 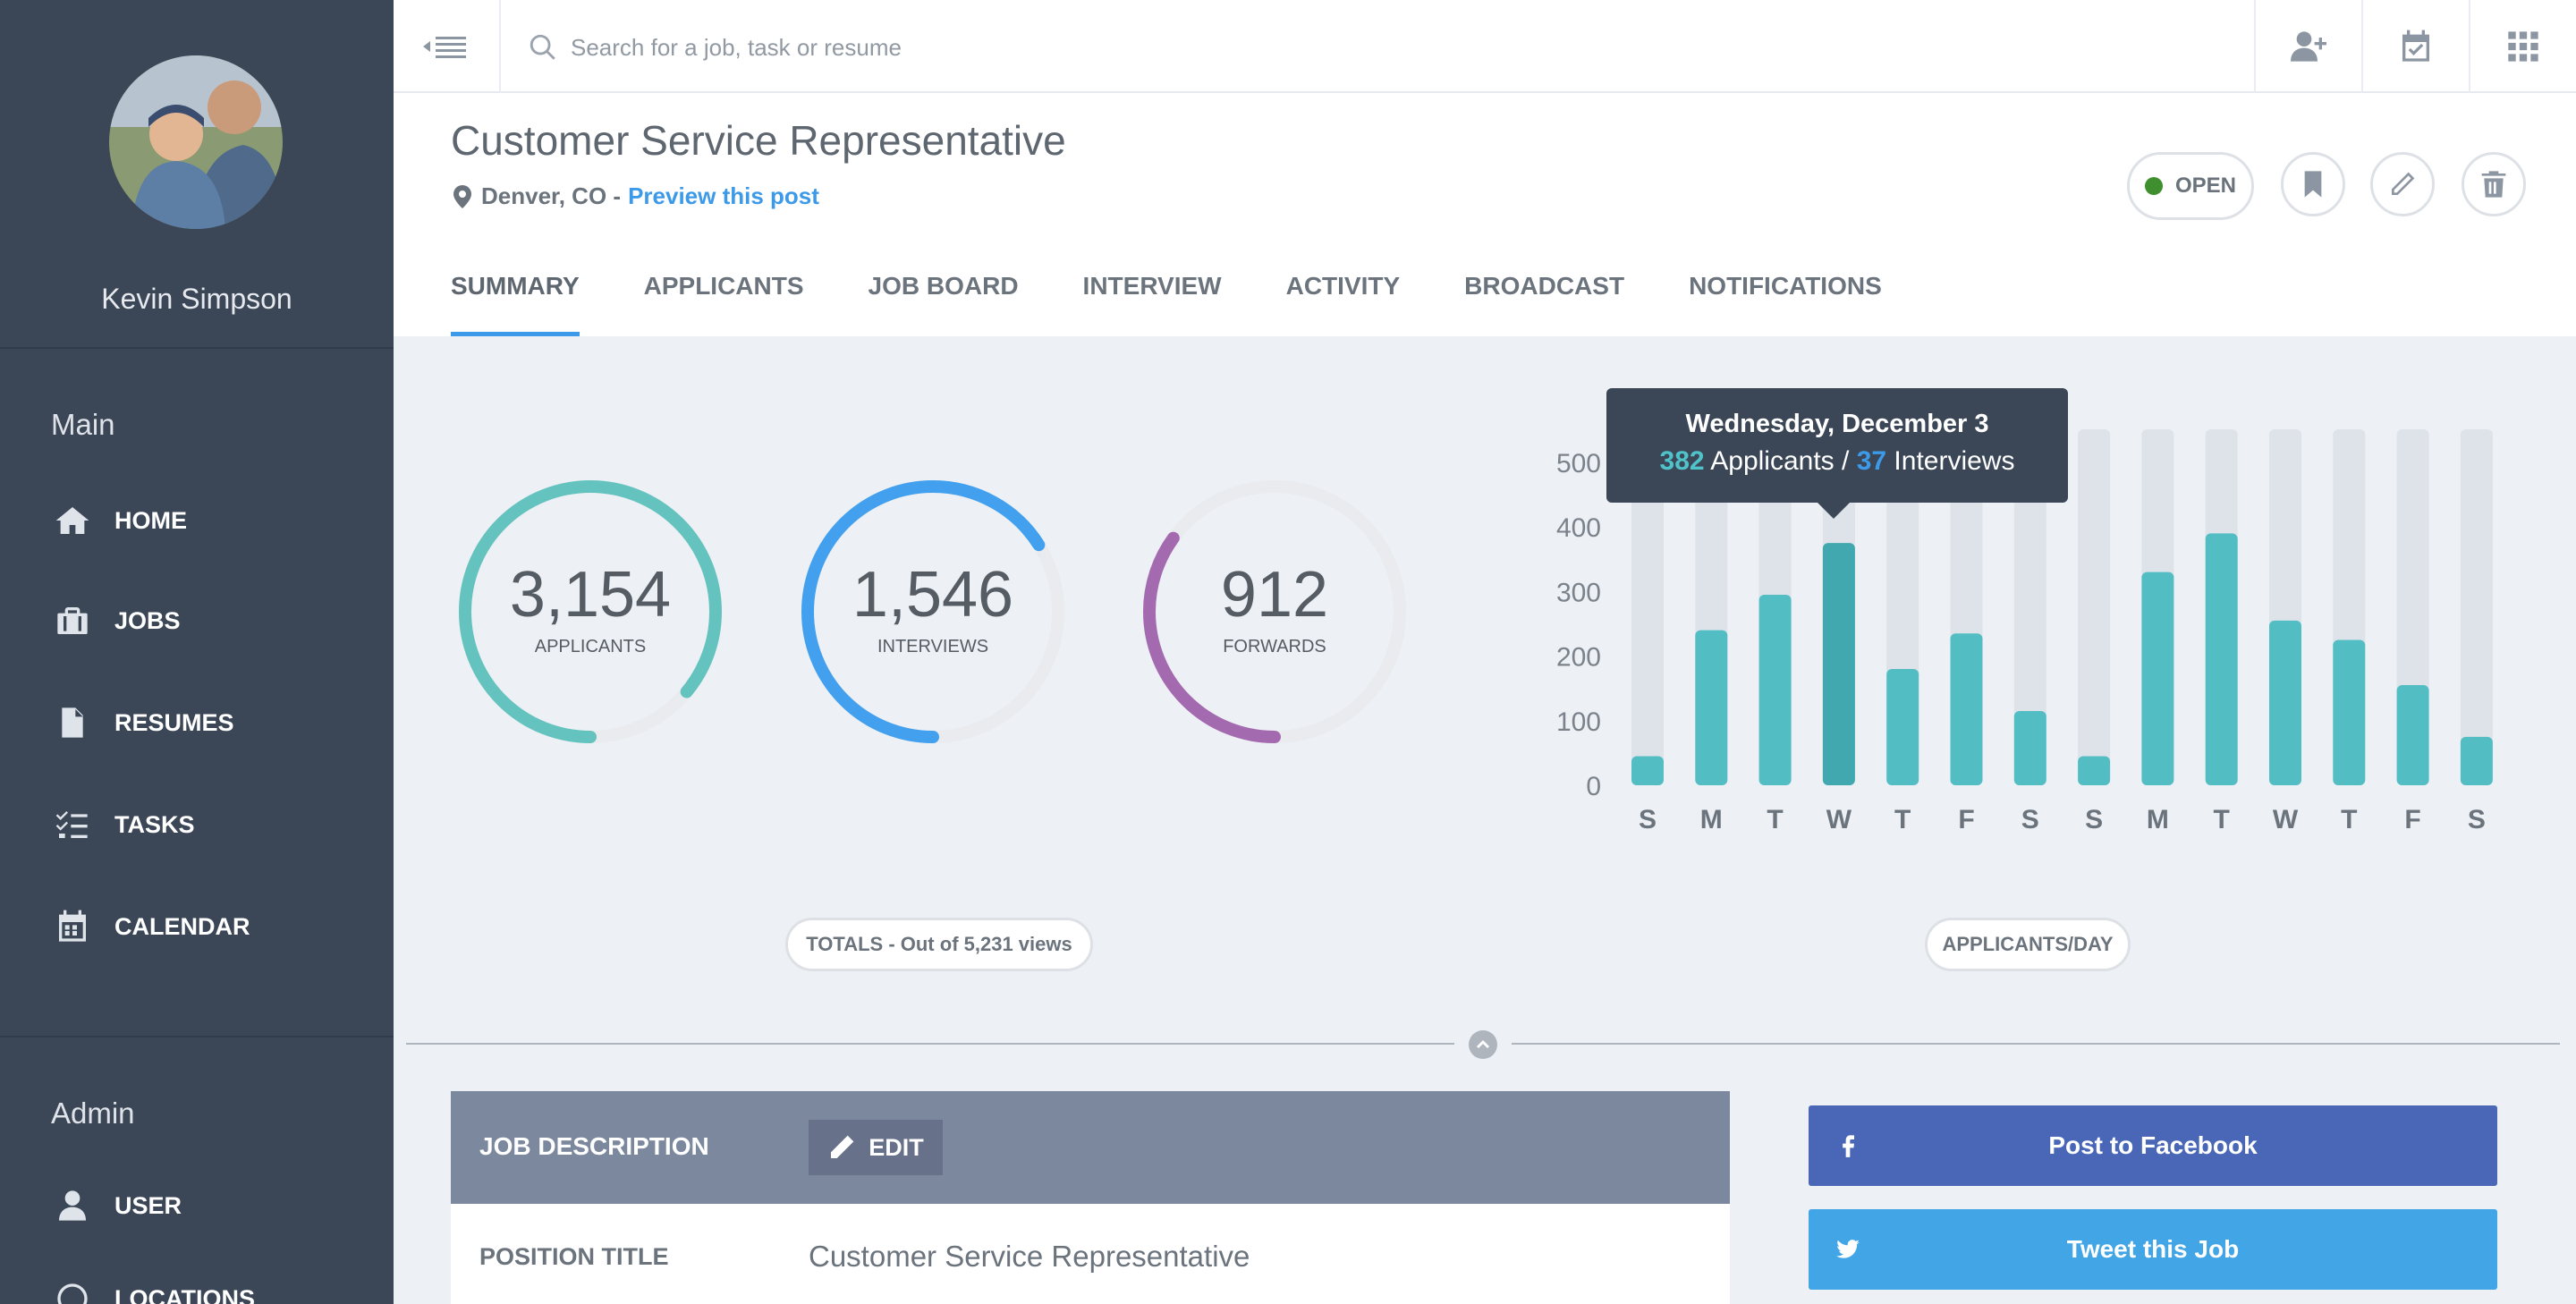 What do you see at coordinates (594, 1146) in the screenshot?
I see `job-description-title: JOB DESCRIPTION` at bounding box center [594, 1146].